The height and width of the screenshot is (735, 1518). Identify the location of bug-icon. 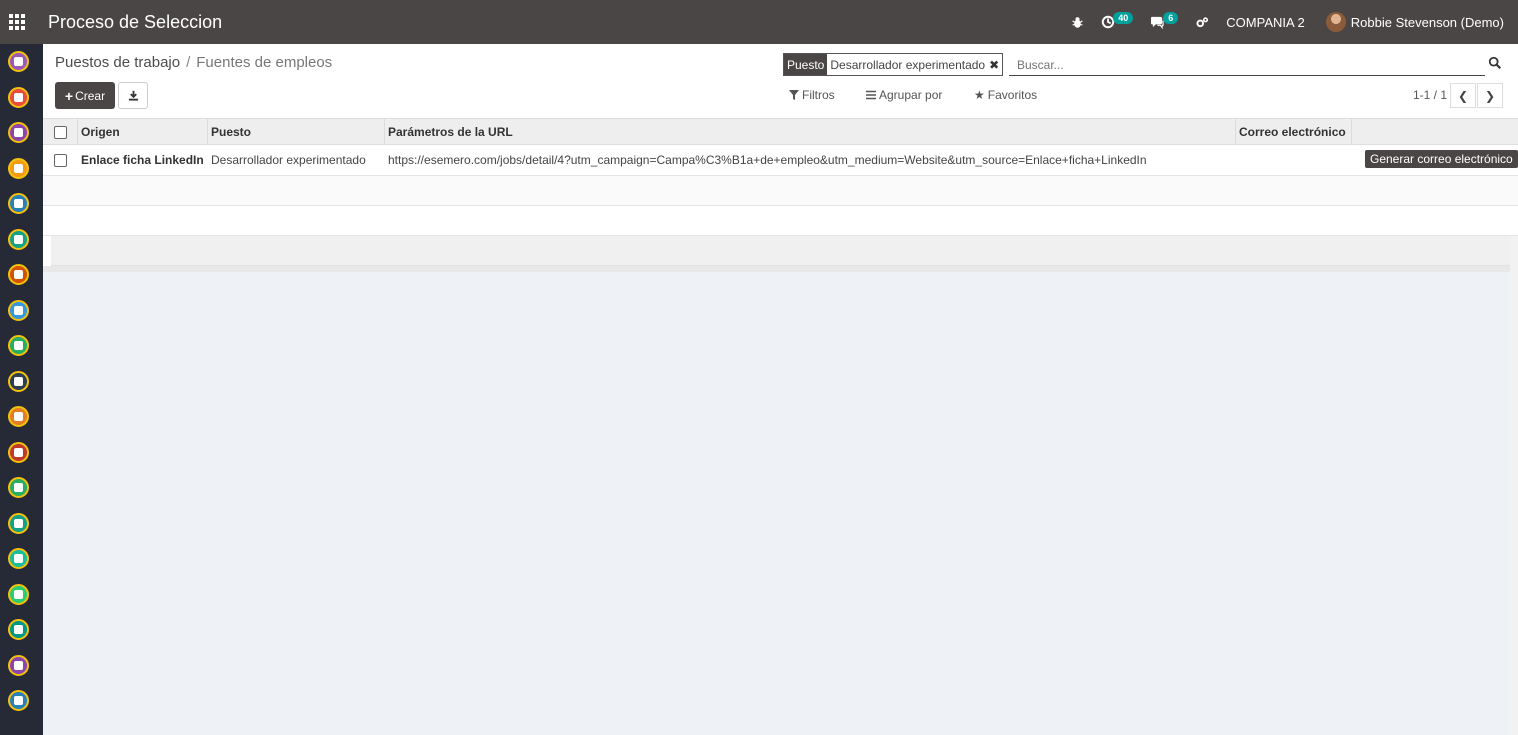
(1077, 22).